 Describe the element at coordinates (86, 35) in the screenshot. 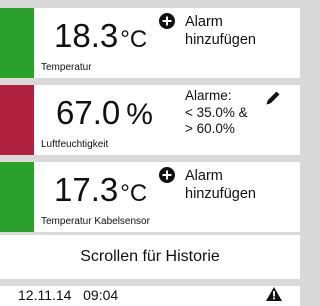

I see `sensor-value-number: 18.3` at that location.